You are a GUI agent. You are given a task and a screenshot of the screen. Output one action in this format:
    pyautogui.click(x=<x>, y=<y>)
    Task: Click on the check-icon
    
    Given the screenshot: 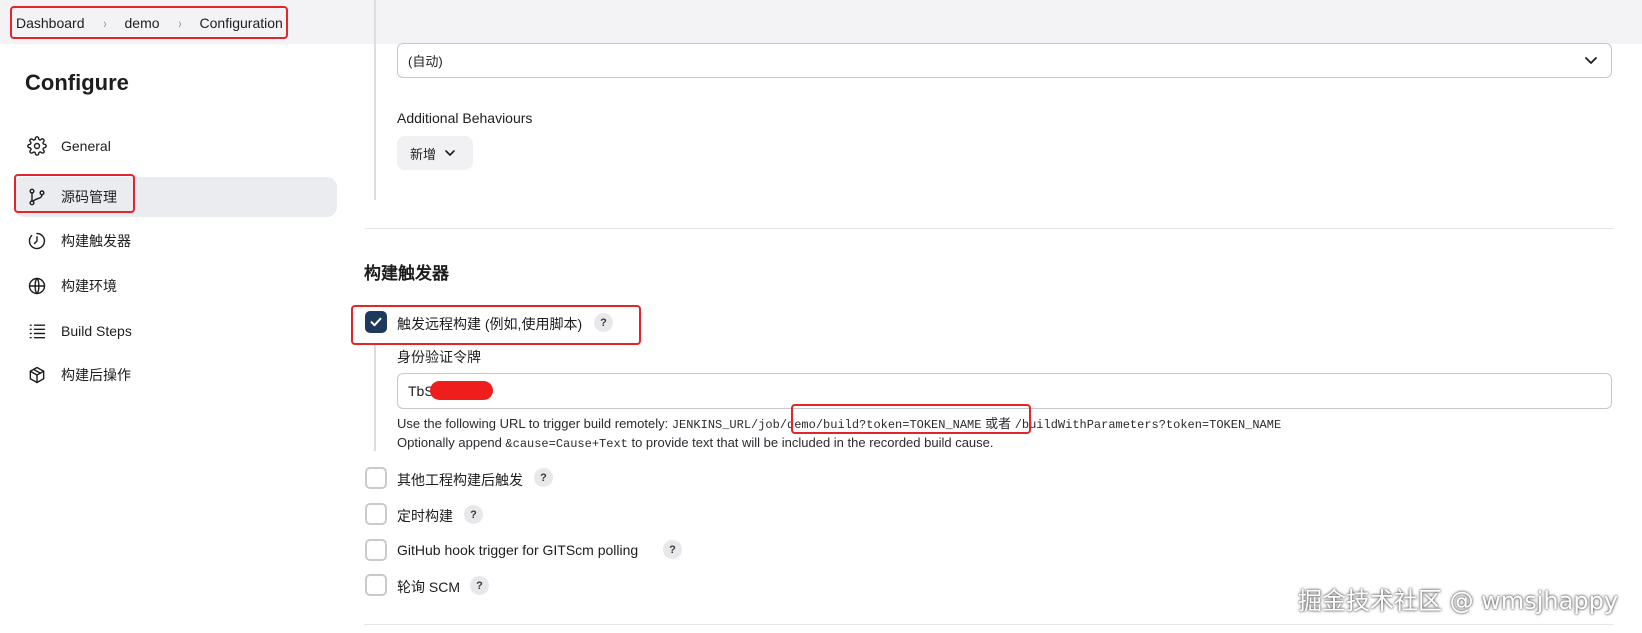 What is the action you would take?
    pyautogui.click(x=376, y=322)
    